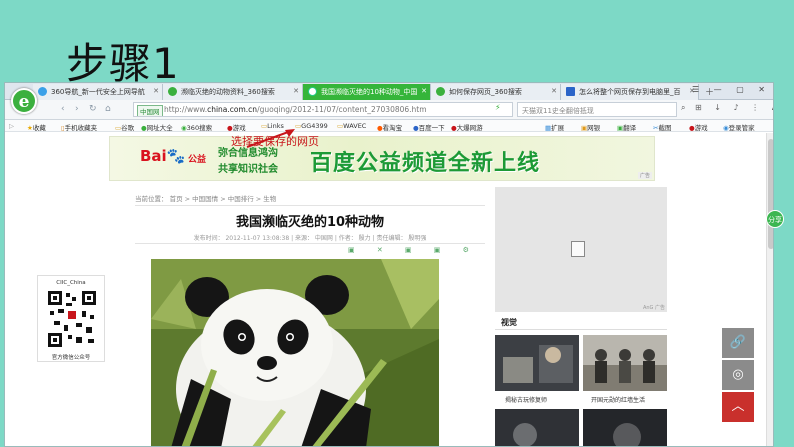 This screenshot has height=447, width=794. Describe the element at coordinates (738, 407) in the screenshot. I see `back-to-top-button: ︿` at that location.